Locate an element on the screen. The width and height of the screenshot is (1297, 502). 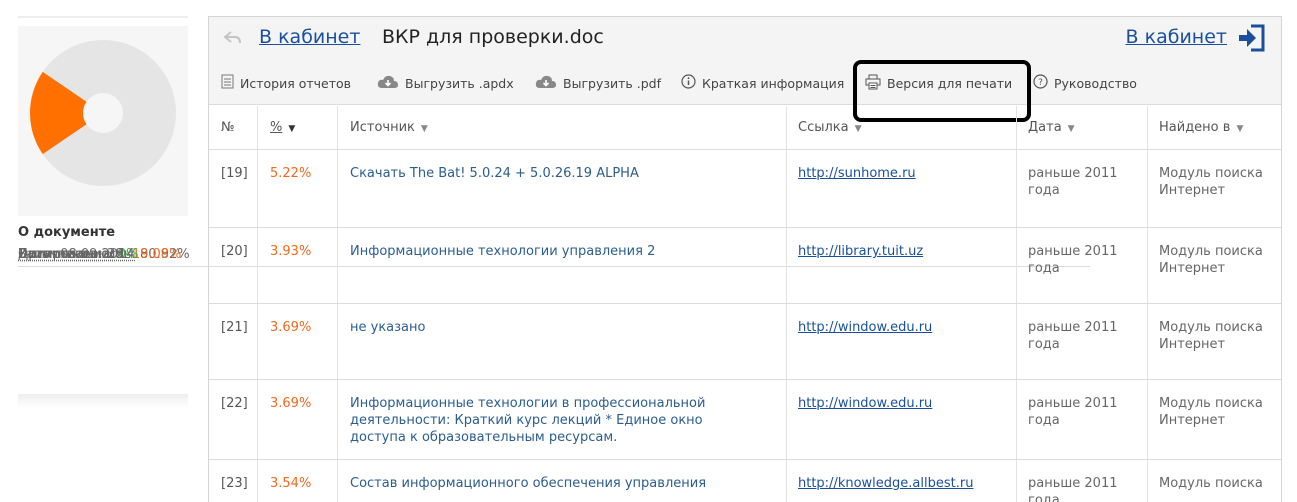
sidebar-bottom-divider is located at coordinates (103, 401).